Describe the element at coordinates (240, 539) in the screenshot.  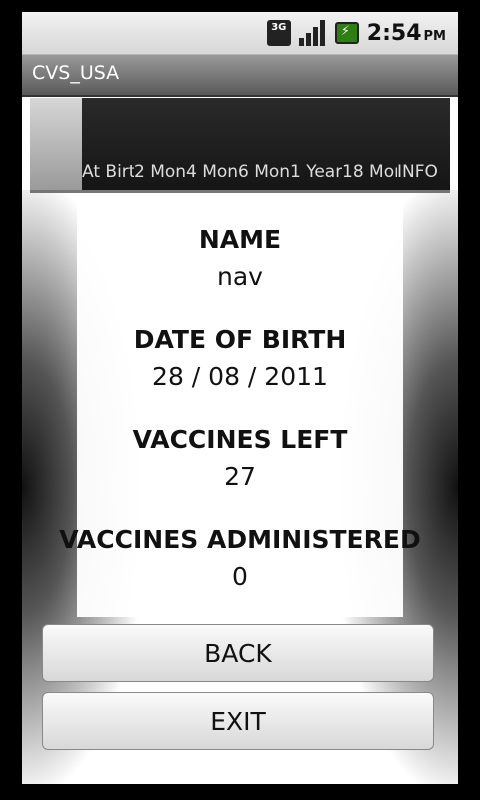
I see `vaccines-administered-label: VACCINES ADMINISTERED` at that location.